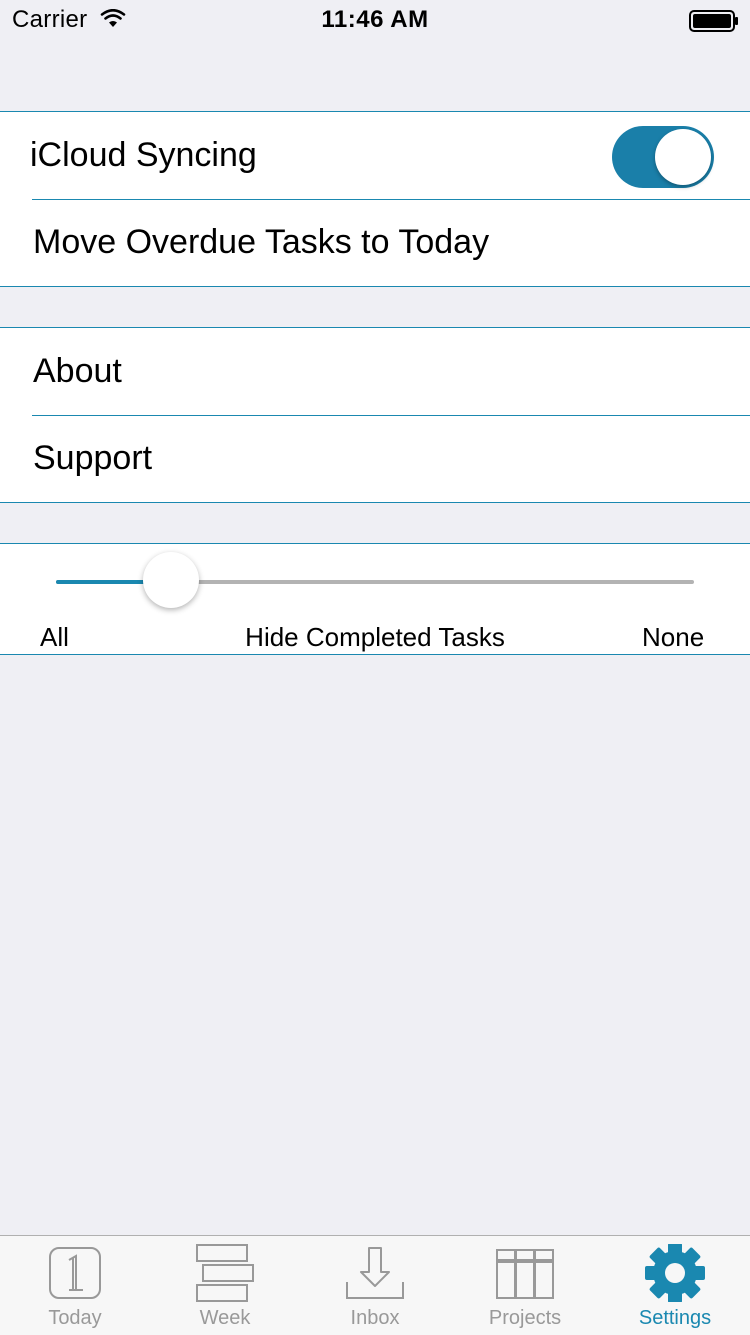  Describe the element at coordinates (525, 1274) in the screenshot. I see `projects-columns-icon` at that location.